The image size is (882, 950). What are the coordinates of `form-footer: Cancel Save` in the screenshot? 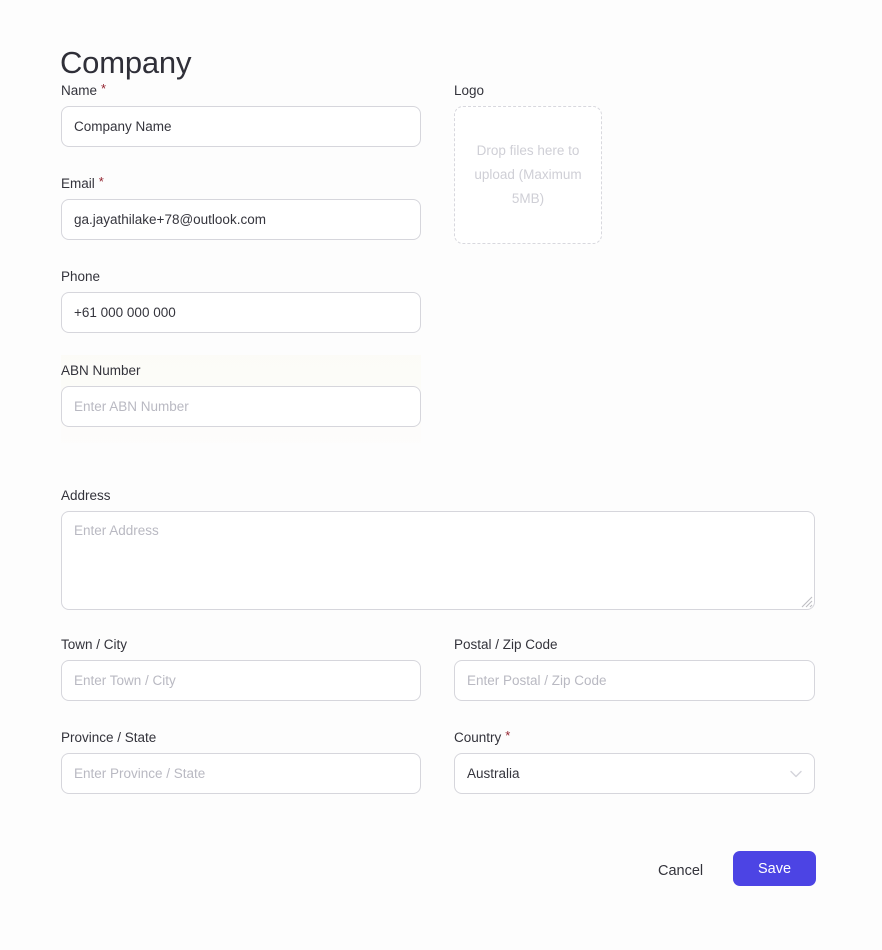 It's located at (441, 871).